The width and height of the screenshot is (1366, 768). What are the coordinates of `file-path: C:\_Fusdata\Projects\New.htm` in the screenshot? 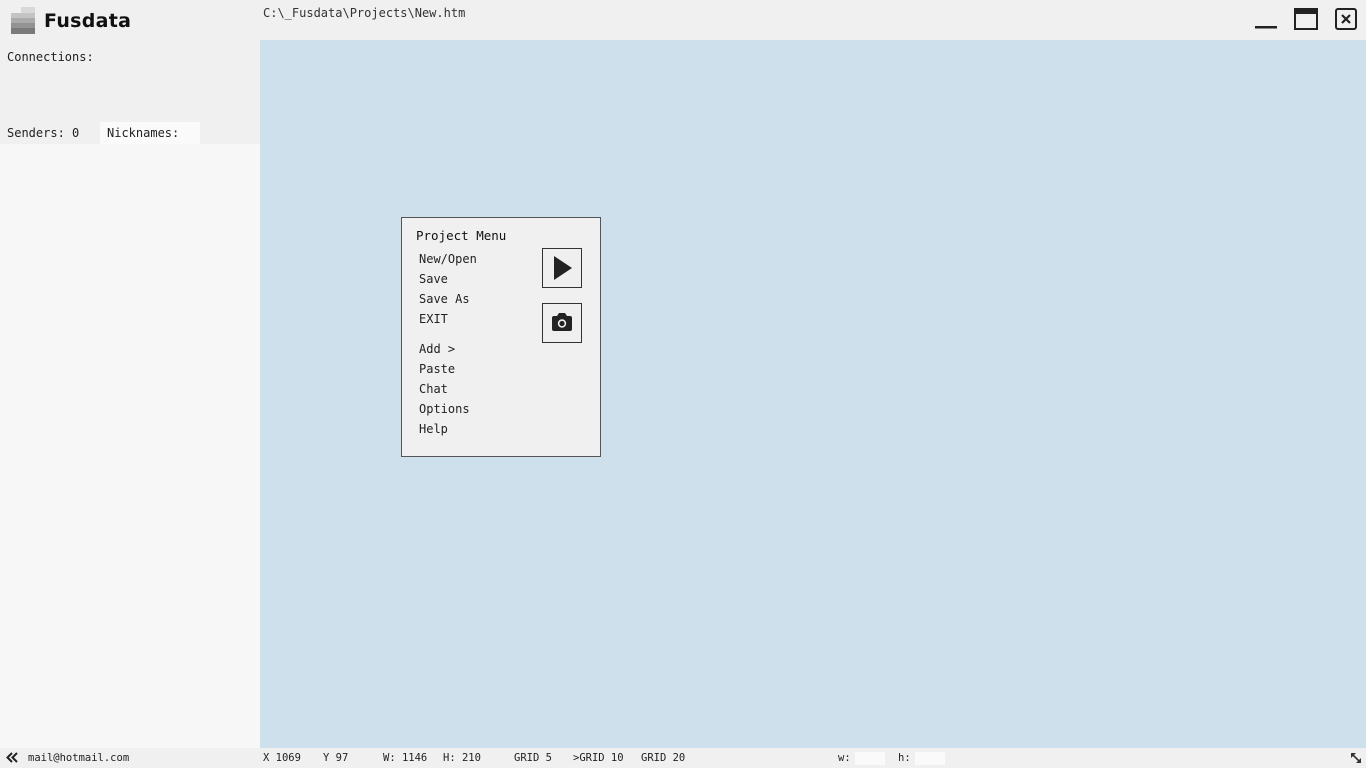 It's located at (364, 13).